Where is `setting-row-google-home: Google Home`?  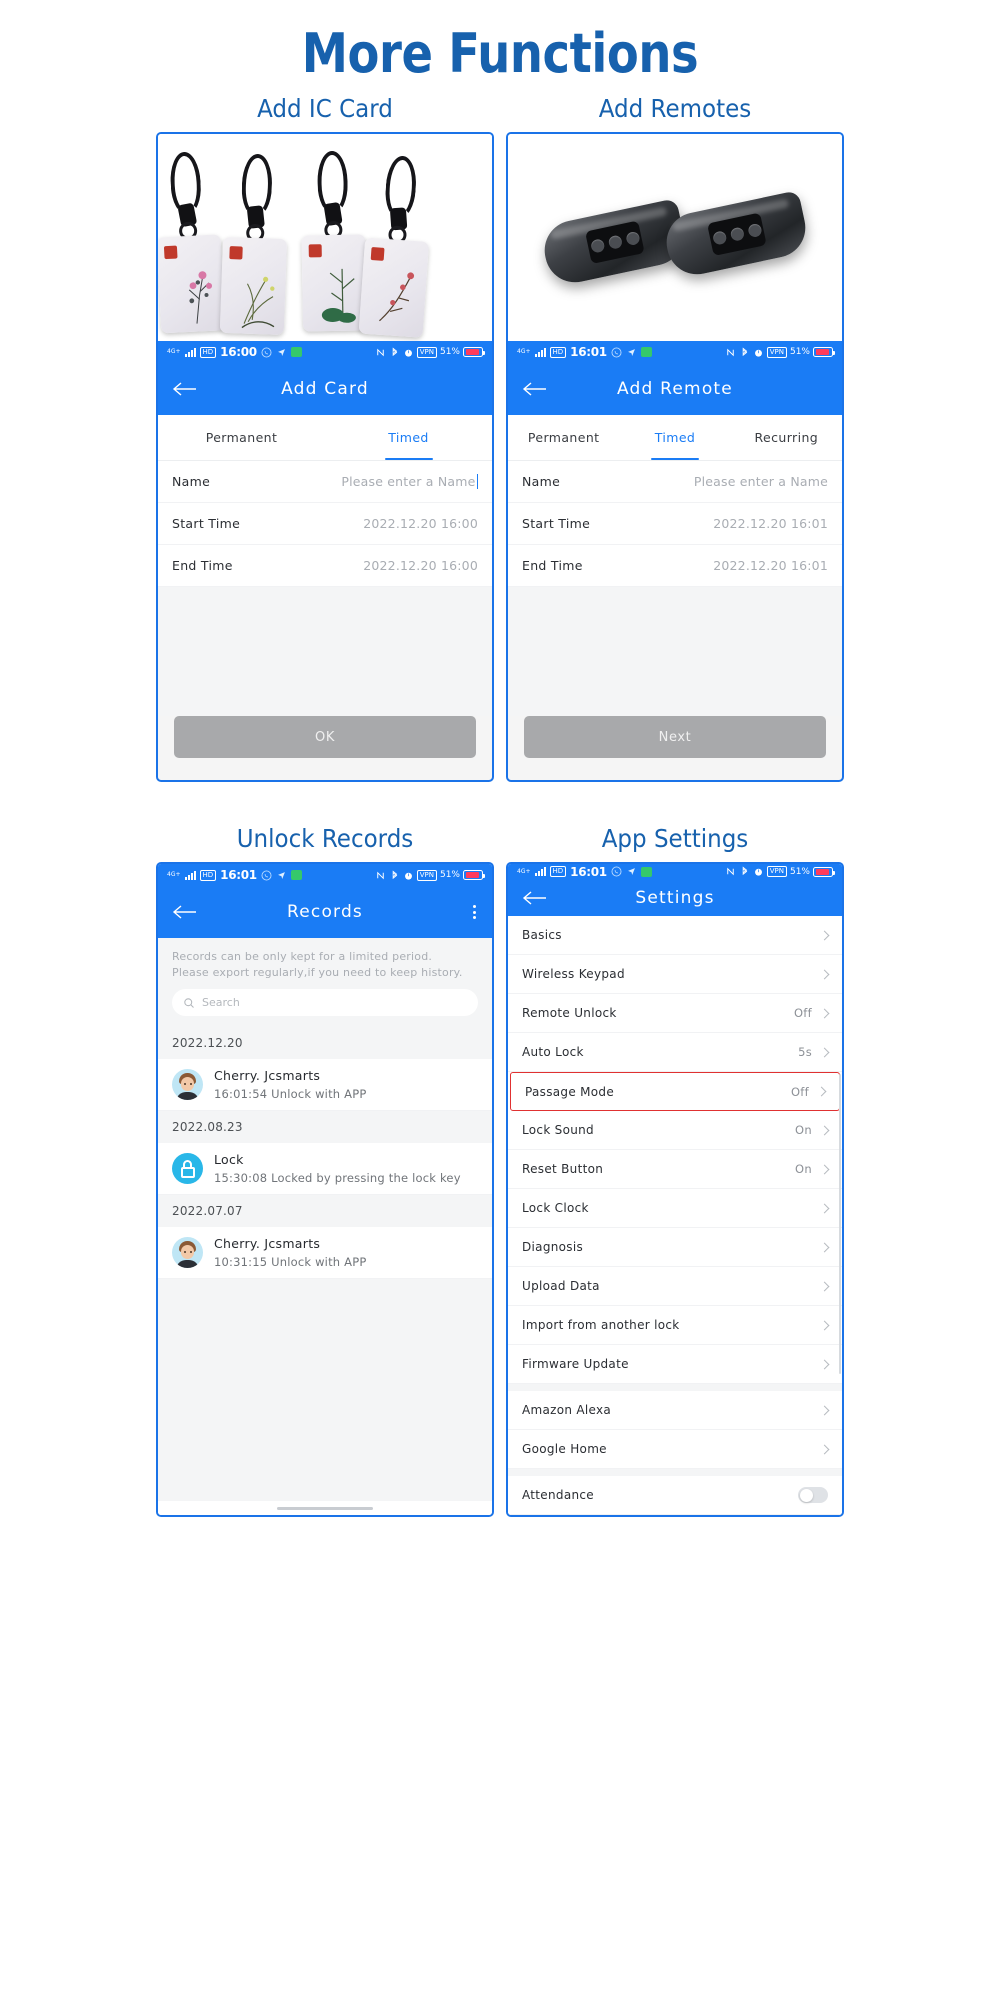 setting-row-google-home: Google Home is located at coordinates (675, 1449).